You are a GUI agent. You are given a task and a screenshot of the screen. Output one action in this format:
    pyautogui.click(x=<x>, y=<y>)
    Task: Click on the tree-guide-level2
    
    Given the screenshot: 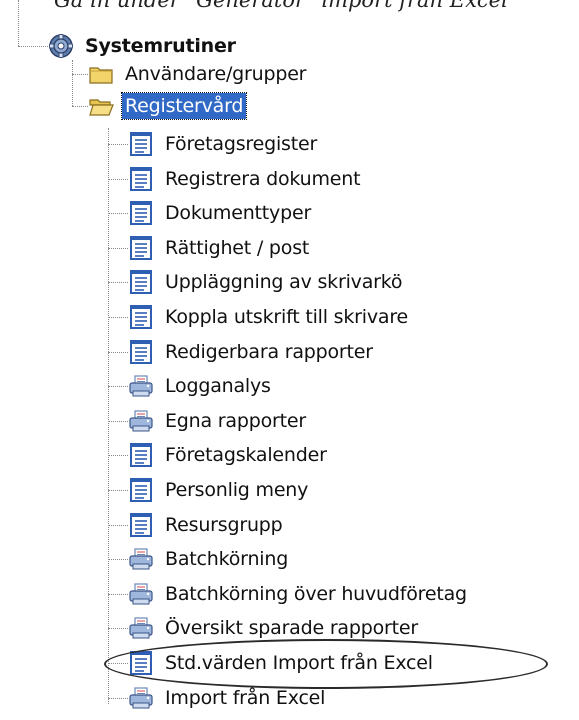 What is the action you would take?
    pyautogui.click(x=108, y=416)
    